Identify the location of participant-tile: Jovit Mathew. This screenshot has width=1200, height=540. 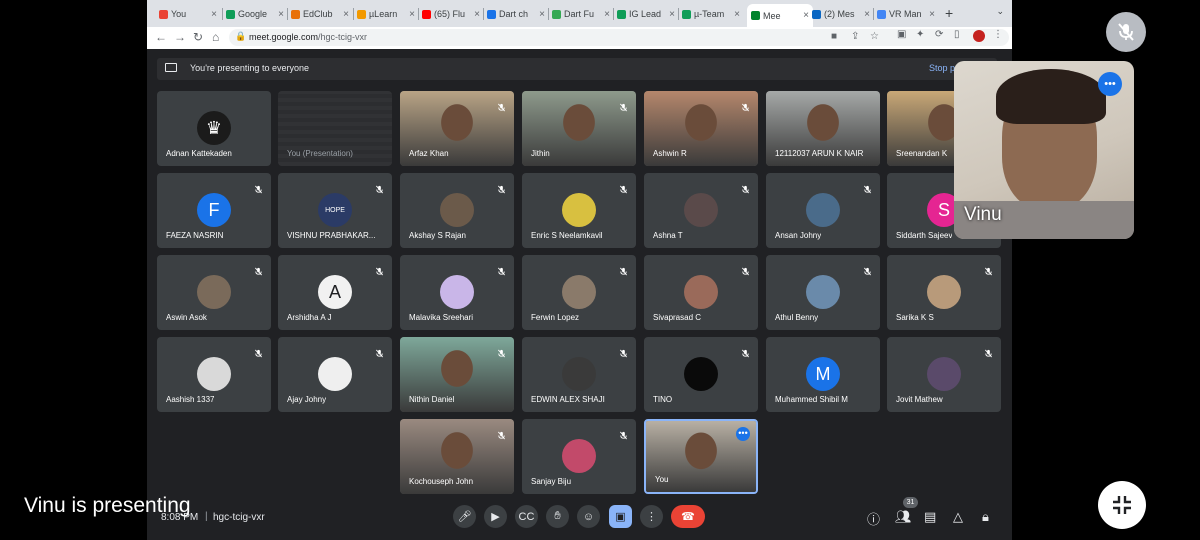
(944, 374).